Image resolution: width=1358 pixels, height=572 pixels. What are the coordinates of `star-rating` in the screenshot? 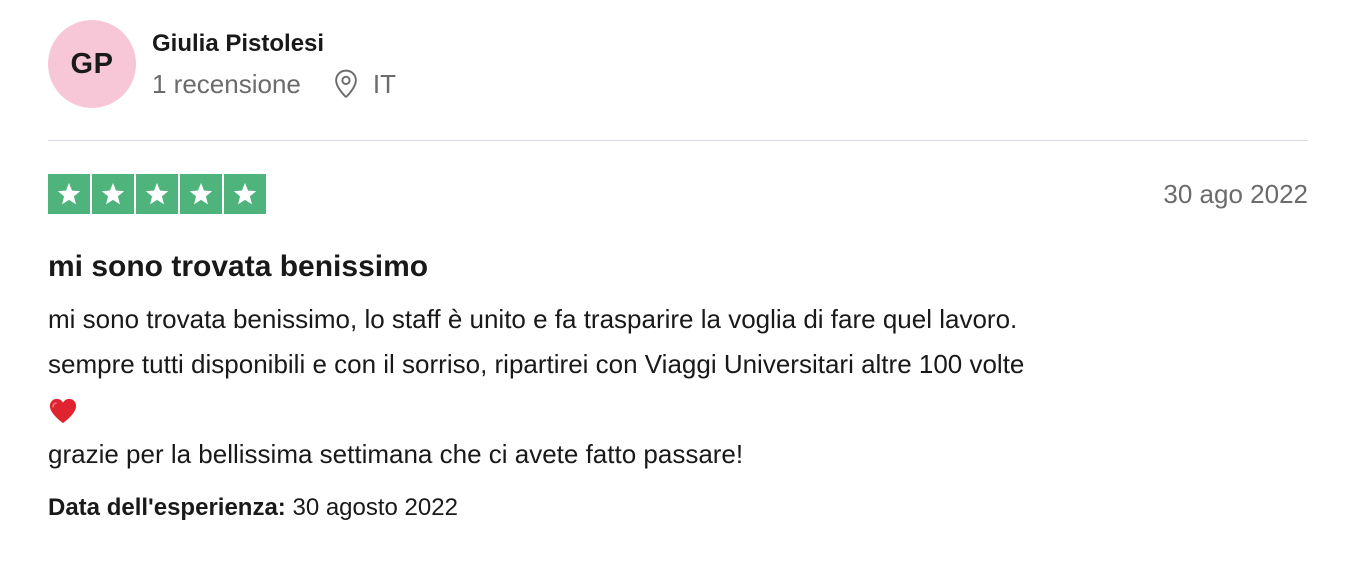 It's located at (157, 194).